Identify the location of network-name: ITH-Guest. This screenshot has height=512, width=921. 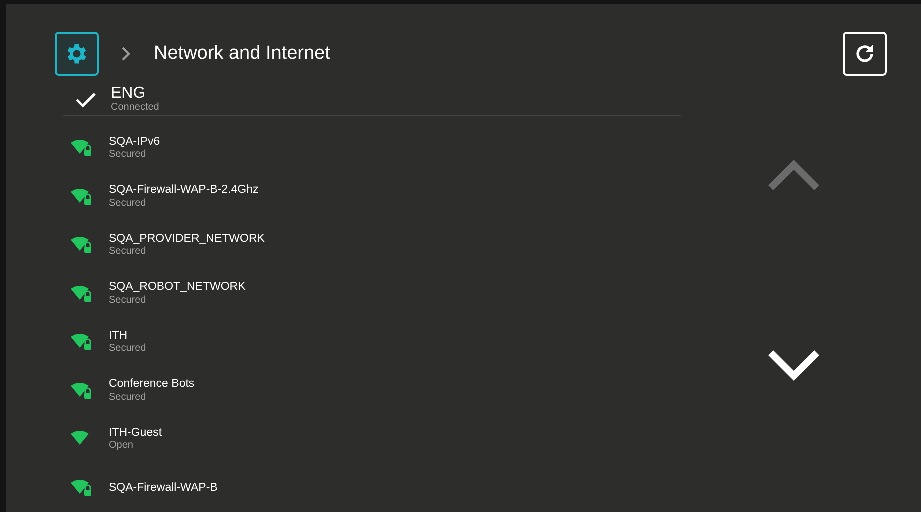
(135, 433).